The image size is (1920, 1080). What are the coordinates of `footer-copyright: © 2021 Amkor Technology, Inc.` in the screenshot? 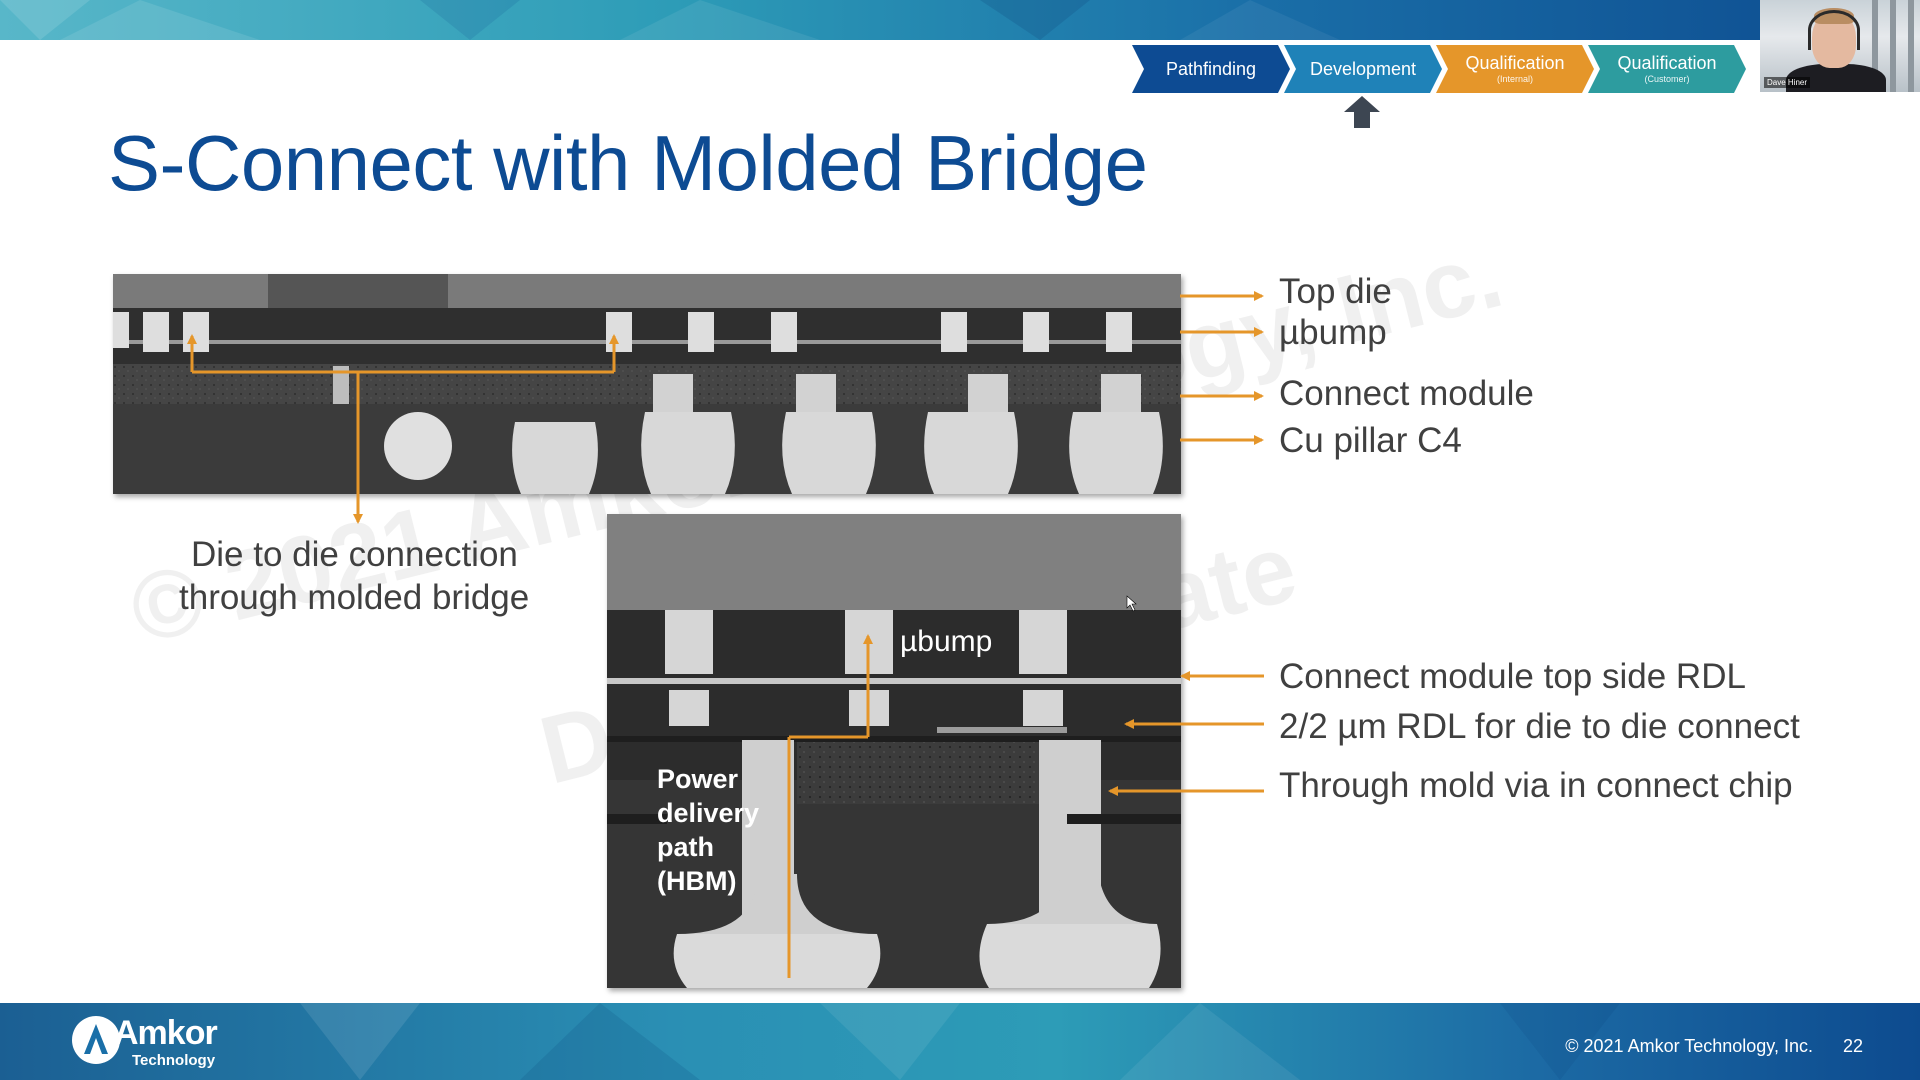 It's located at (1689, 1046).